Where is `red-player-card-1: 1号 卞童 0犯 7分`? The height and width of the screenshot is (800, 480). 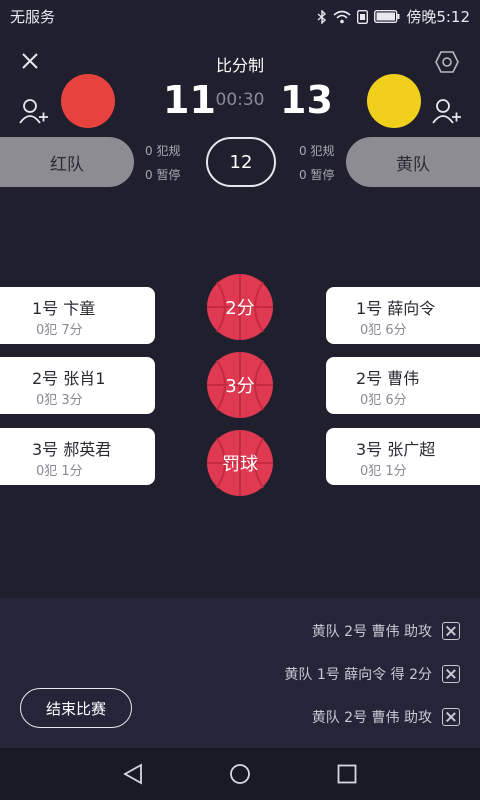
red-player-card-1: 1号 卞童 0犯 7分 is located at coordinates (77, 315).